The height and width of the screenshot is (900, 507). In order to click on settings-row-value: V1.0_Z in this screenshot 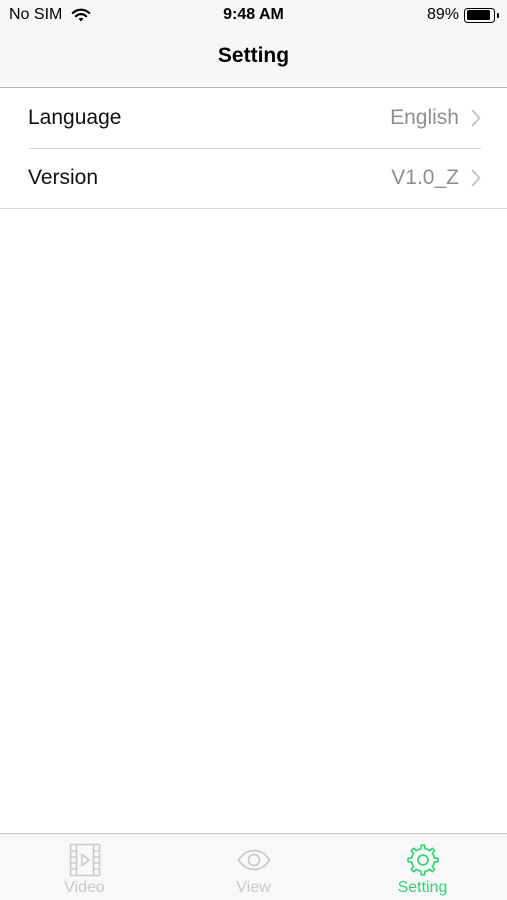, I will do `click(425, 177)`.